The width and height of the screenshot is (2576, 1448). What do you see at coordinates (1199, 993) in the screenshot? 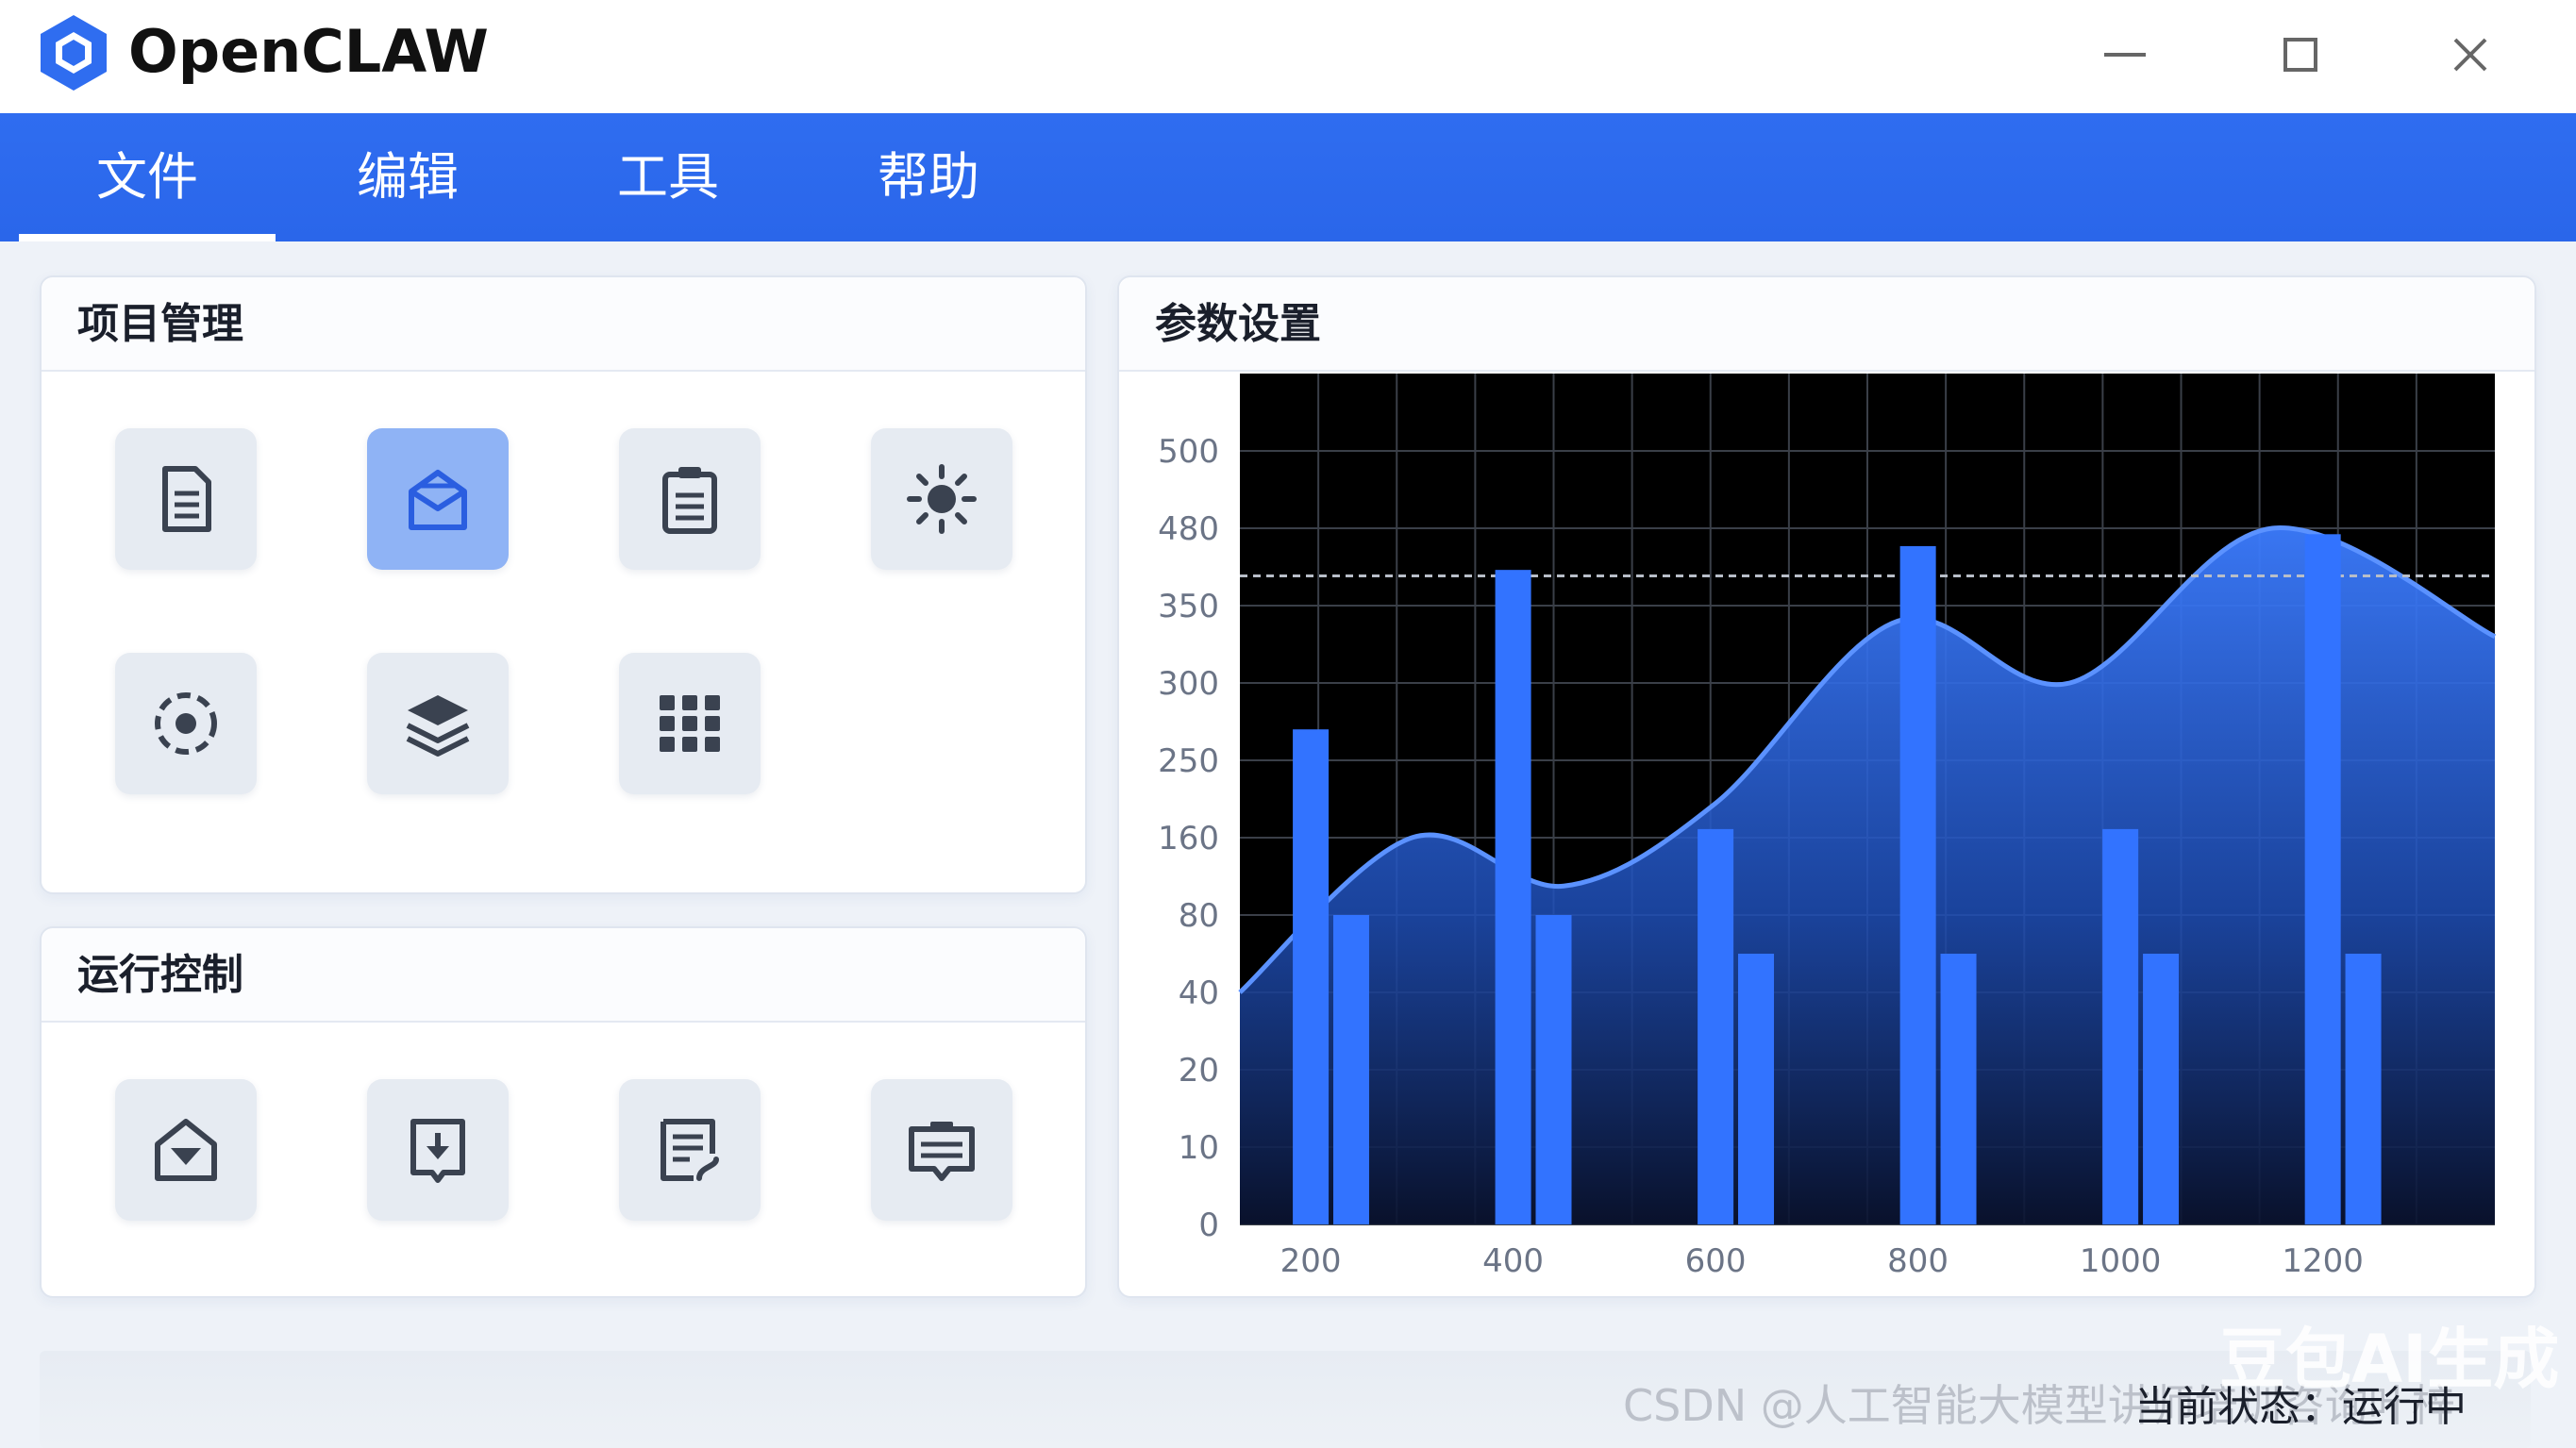
I see `y-tick-label: 40` at bounding box center [1199, 993].